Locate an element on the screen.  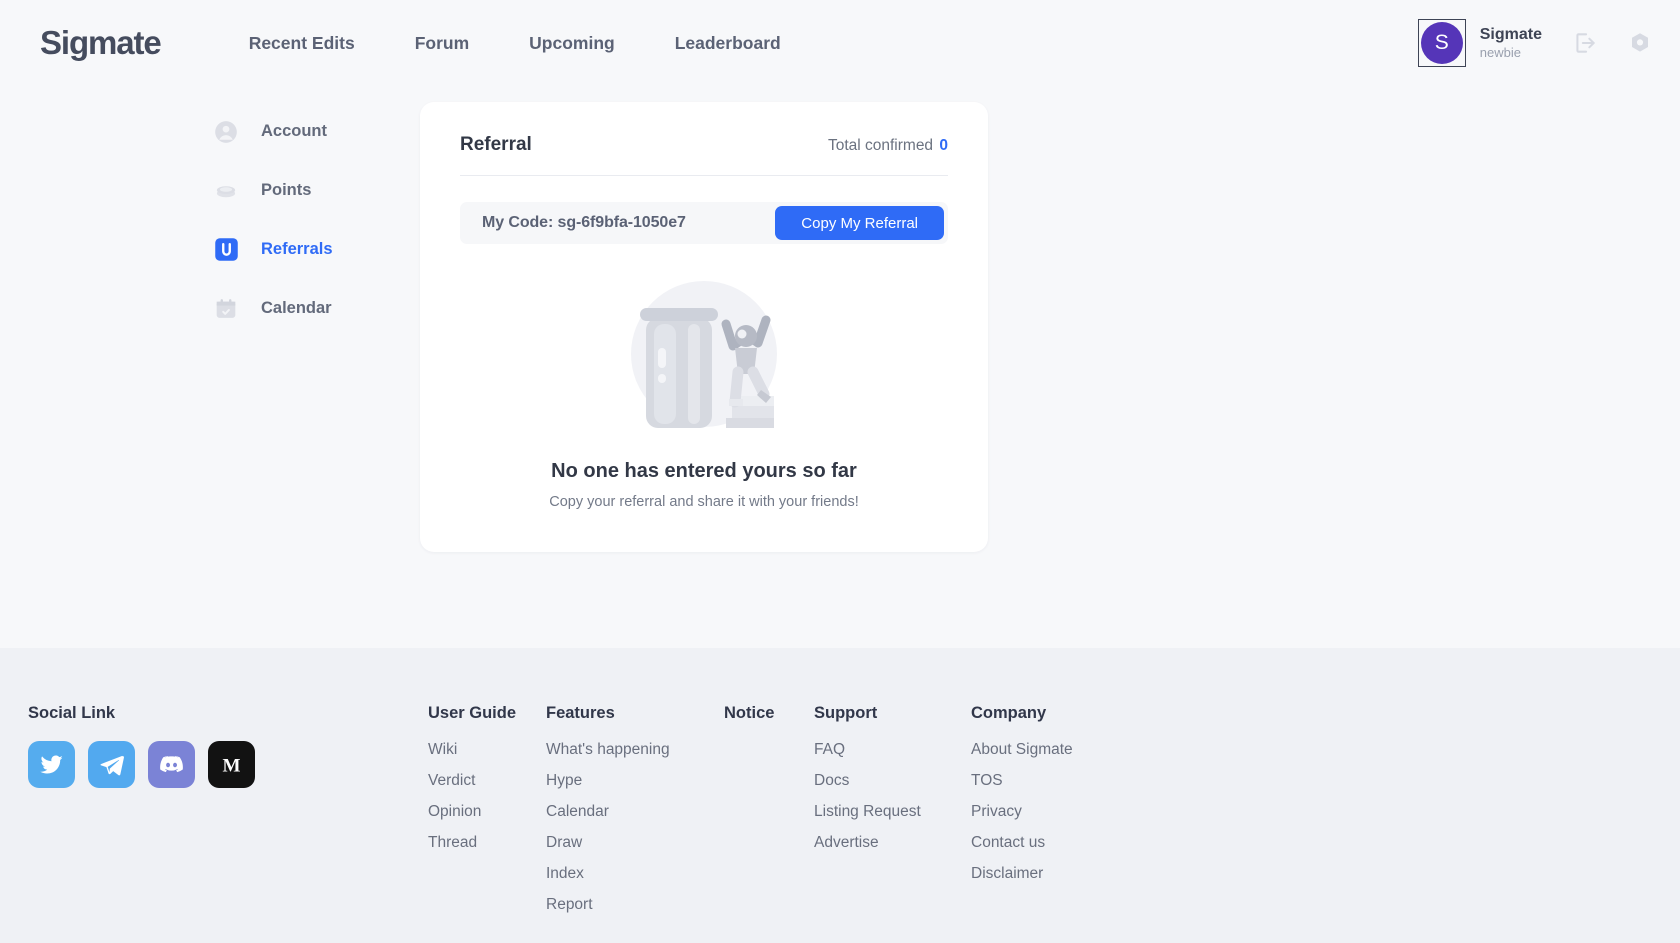
empty-state-title: No one has entered yours so far is located at coordinates (704, 471).